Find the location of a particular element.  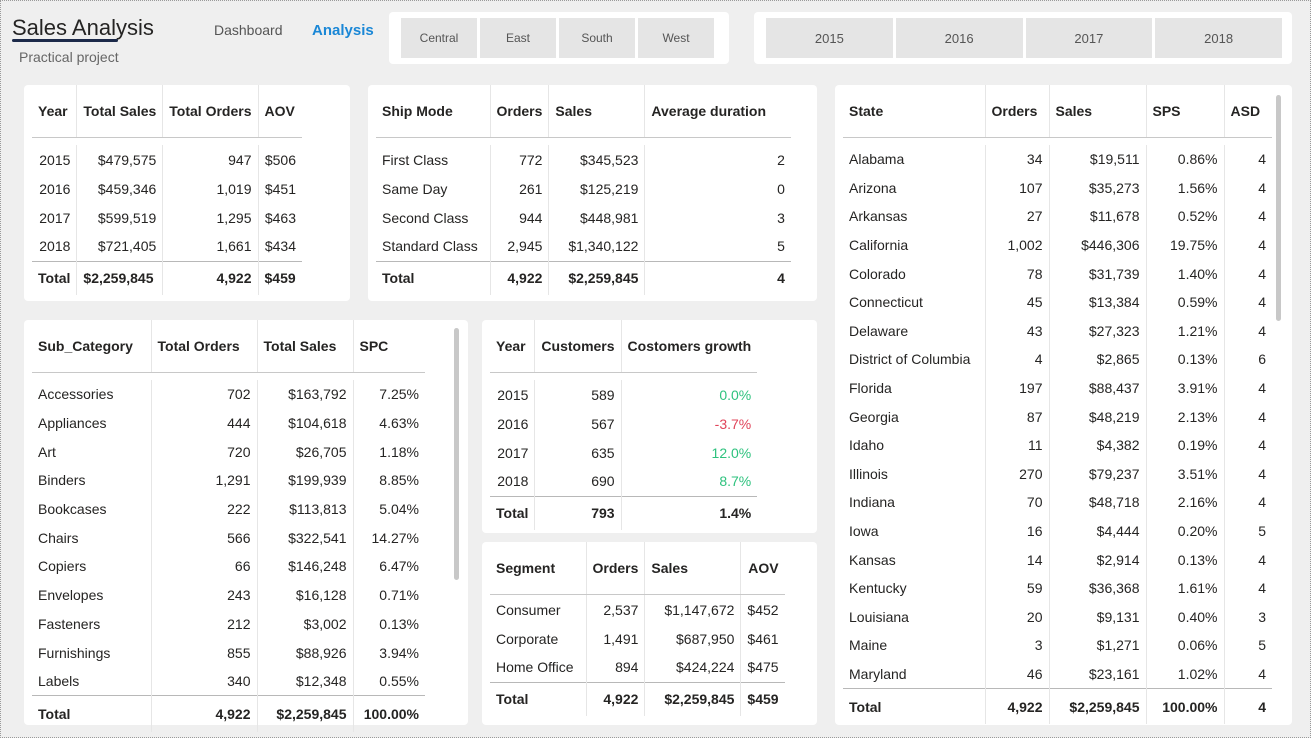

col-header-sub-category: Sub_Category is located at coordinates (92, 346).